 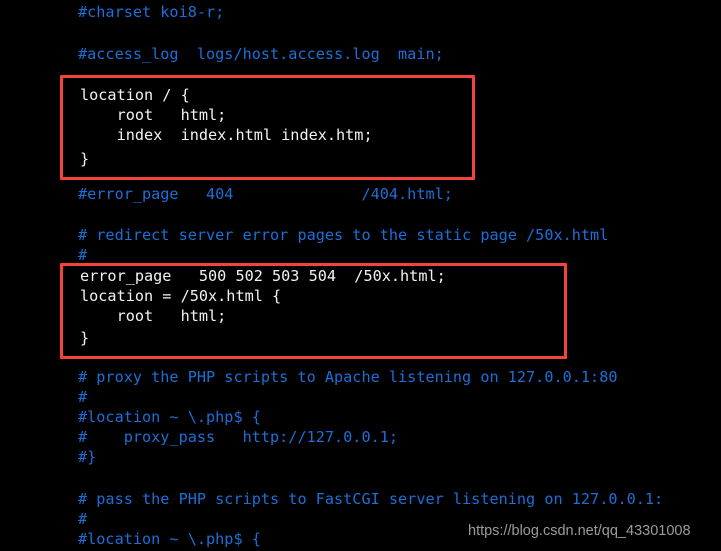 I want to click on code-line: #charset koi8-r;, so click(x=151, y=12).